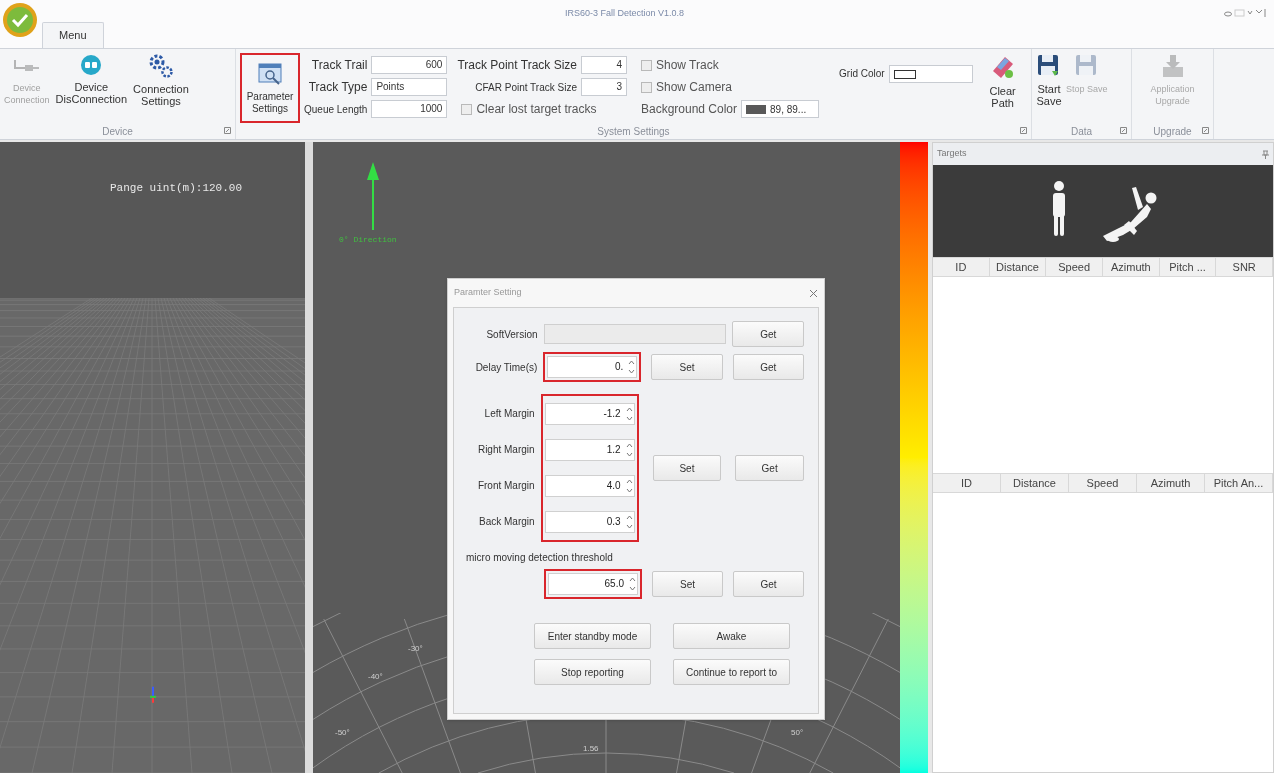 This screenshot has height=773, width=1274. Describe the element at coordinates (1265, 154) in the screenshot. I see `pin-icon` at that location.